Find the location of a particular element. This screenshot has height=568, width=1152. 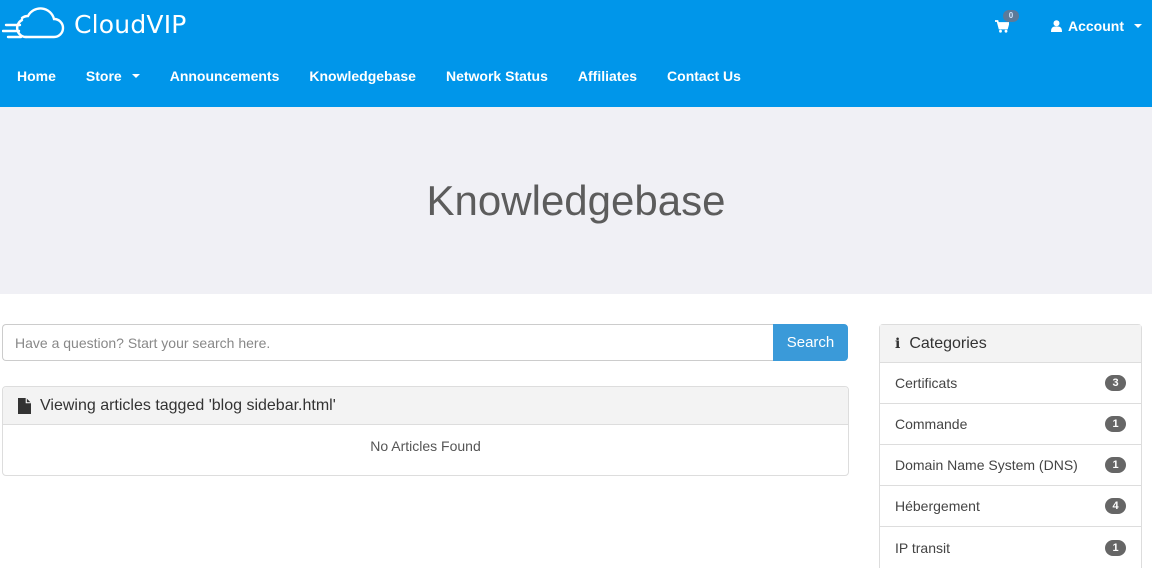

page-title: Knowledgebase is located at coordinates (576, 200).